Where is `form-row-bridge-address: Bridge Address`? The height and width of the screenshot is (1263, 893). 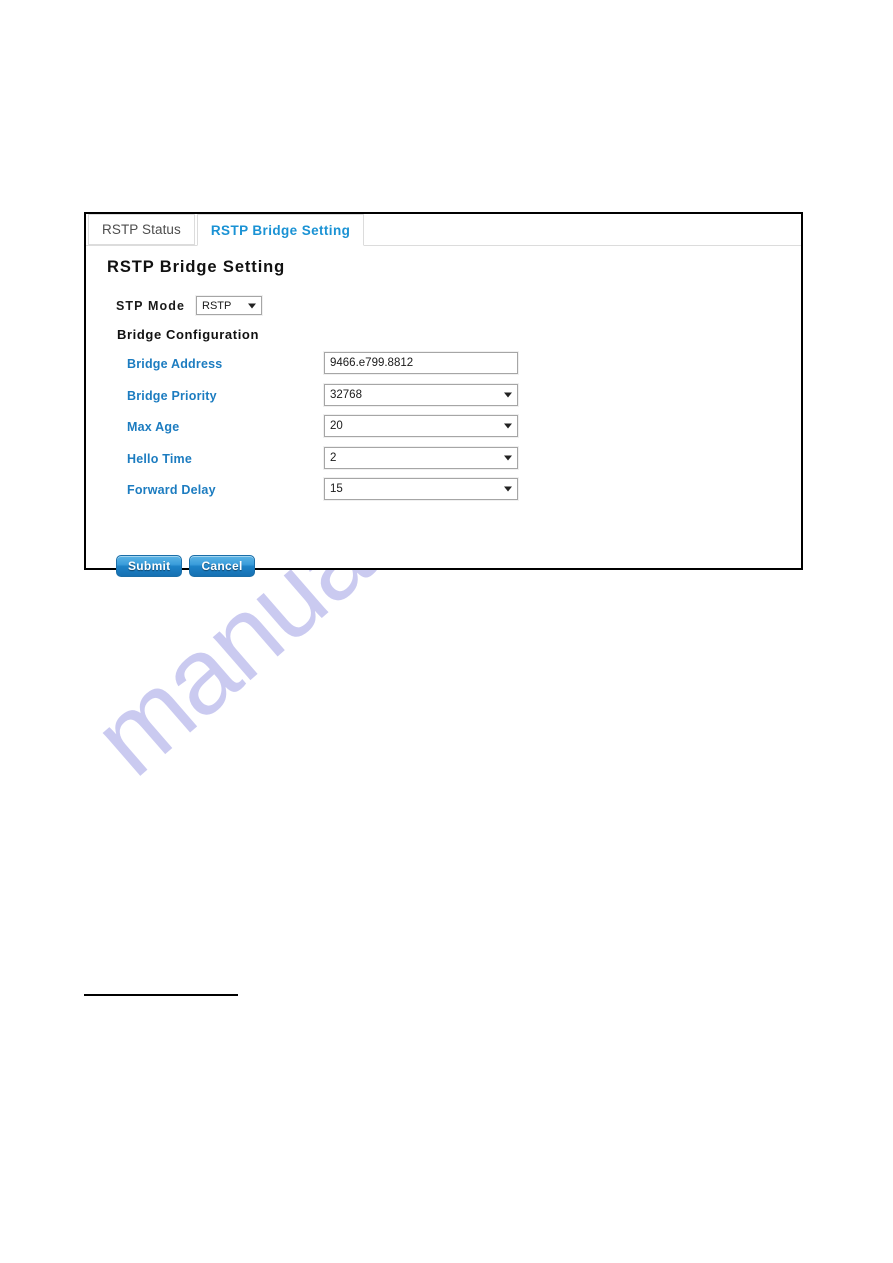
form-row-bridge-address: Bridge Address is located at coordinates (443, 368).